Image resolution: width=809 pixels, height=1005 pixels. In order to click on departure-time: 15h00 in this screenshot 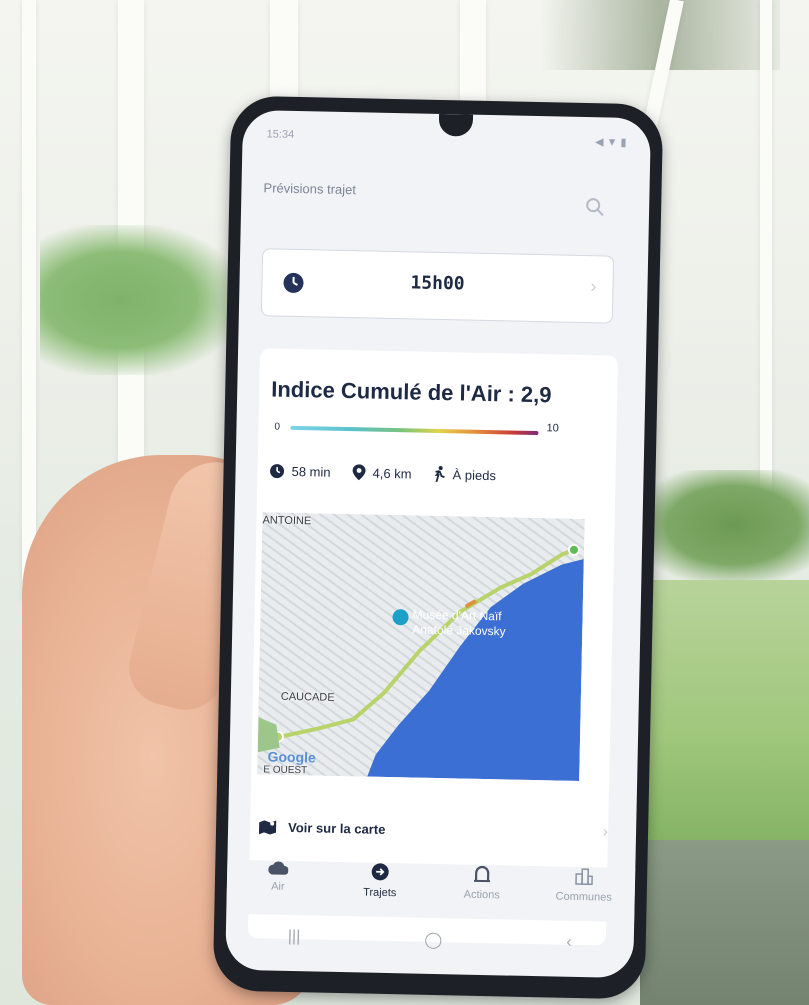, I will do `click(437, 283)`.